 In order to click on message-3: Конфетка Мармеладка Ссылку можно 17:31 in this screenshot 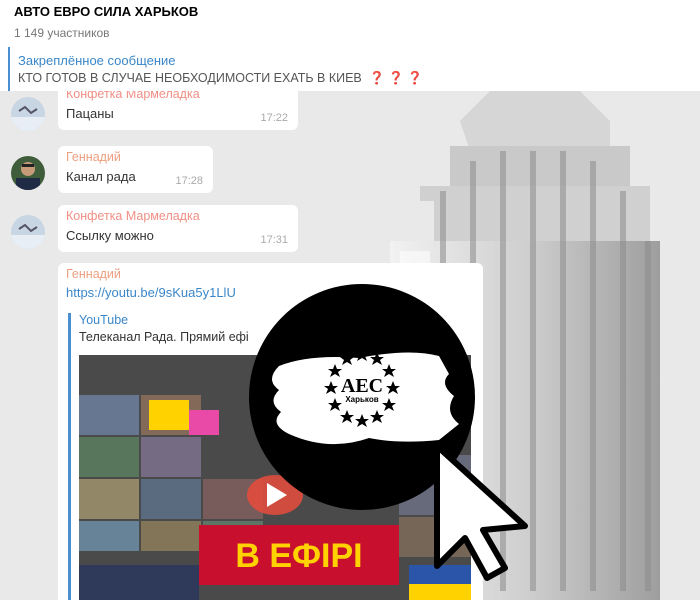, I will do `click(150, 228)`.